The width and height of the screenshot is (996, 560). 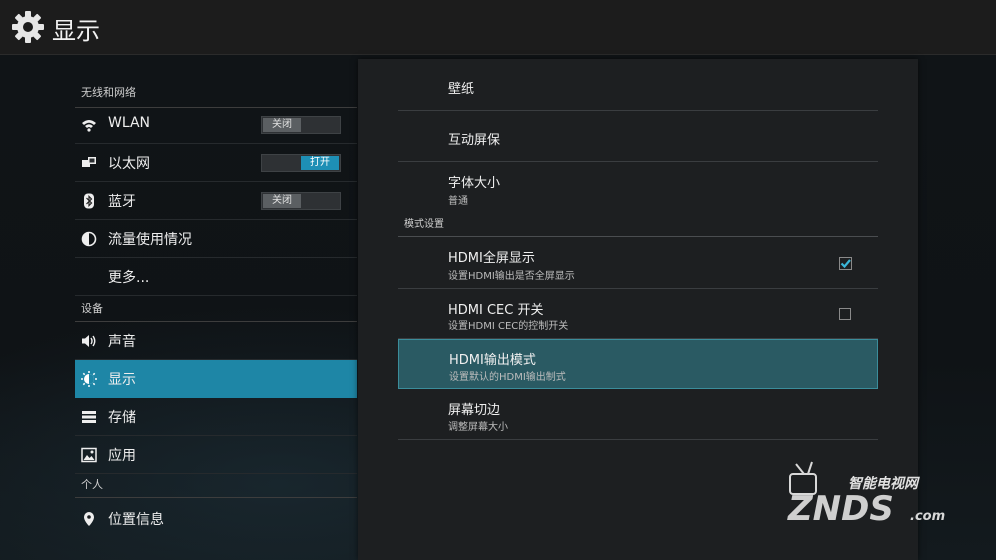 What do you see at coordinates (216, 519) in the screenshot?
I see `sidebar-item-location: 位置信息` at bounding box center [216, 519].